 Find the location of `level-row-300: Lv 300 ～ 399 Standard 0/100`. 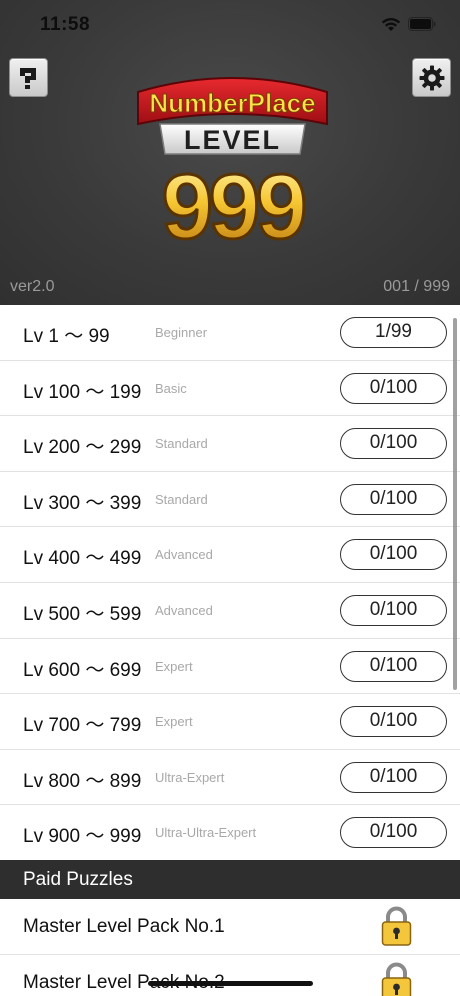

level-row-300: Lv 300 ～ 399 Standard 0/100 is located at coordinates (230, 499).